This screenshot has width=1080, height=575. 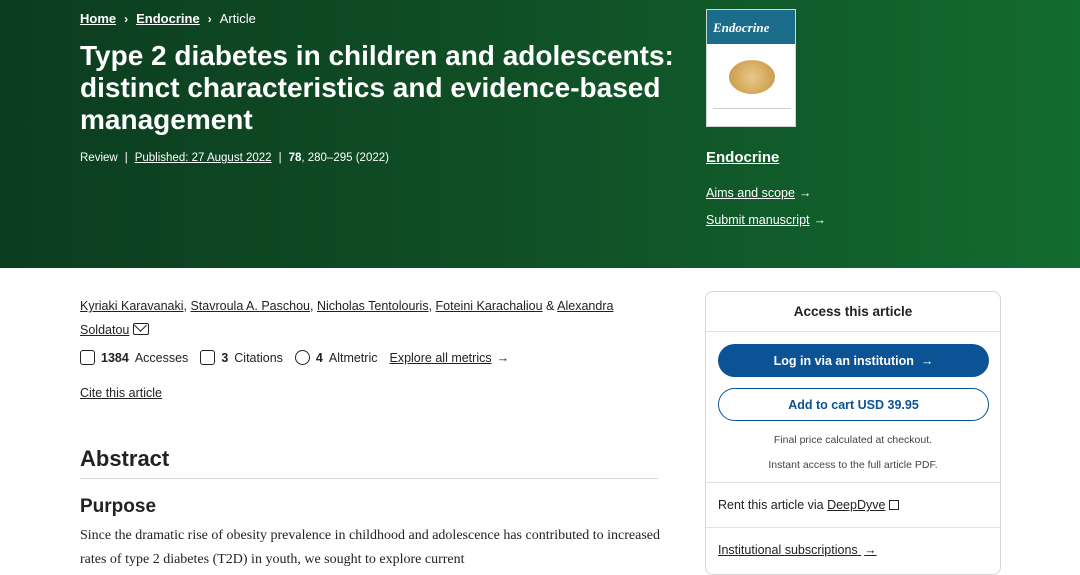 I want to click on cover-image, so click(x=752, y=77).